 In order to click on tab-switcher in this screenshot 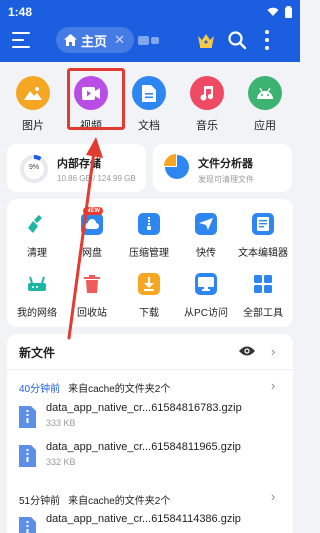, I will do `click(150, 40)`.